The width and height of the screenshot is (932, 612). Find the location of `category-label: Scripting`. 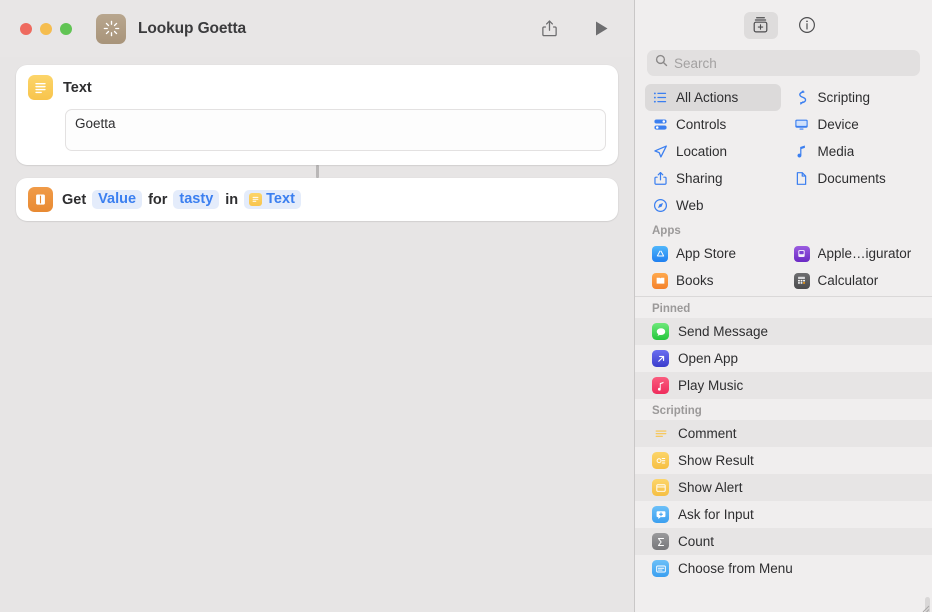

category-label: Scripting is located at coordinates (844, 97).